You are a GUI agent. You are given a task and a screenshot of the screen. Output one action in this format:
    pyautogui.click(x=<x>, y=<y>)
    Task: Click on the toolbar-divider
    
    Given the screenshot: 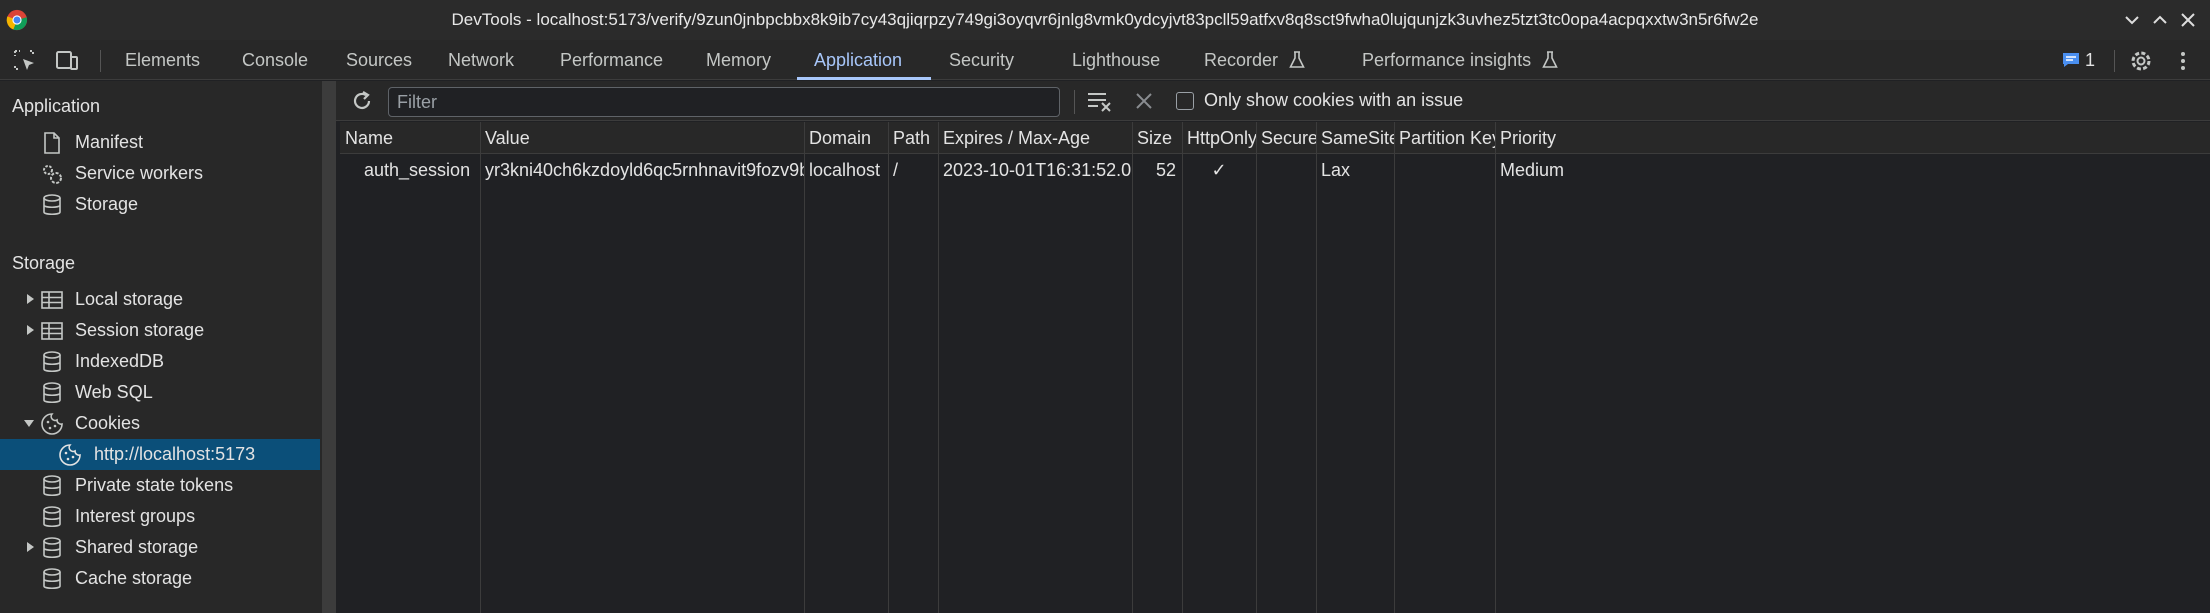 What is the action you would take?
    pyautogui.click(x=1074, y=102)
    